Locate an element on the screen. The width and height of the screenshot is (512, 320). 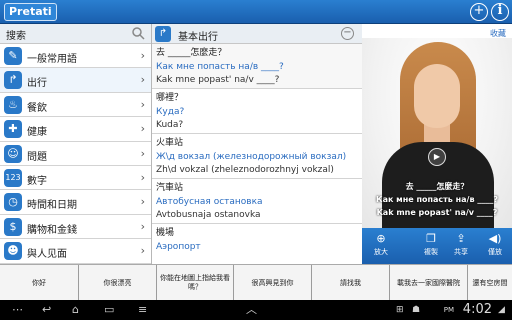
share-icon: ⇪ is located at coordinates (461, 238).